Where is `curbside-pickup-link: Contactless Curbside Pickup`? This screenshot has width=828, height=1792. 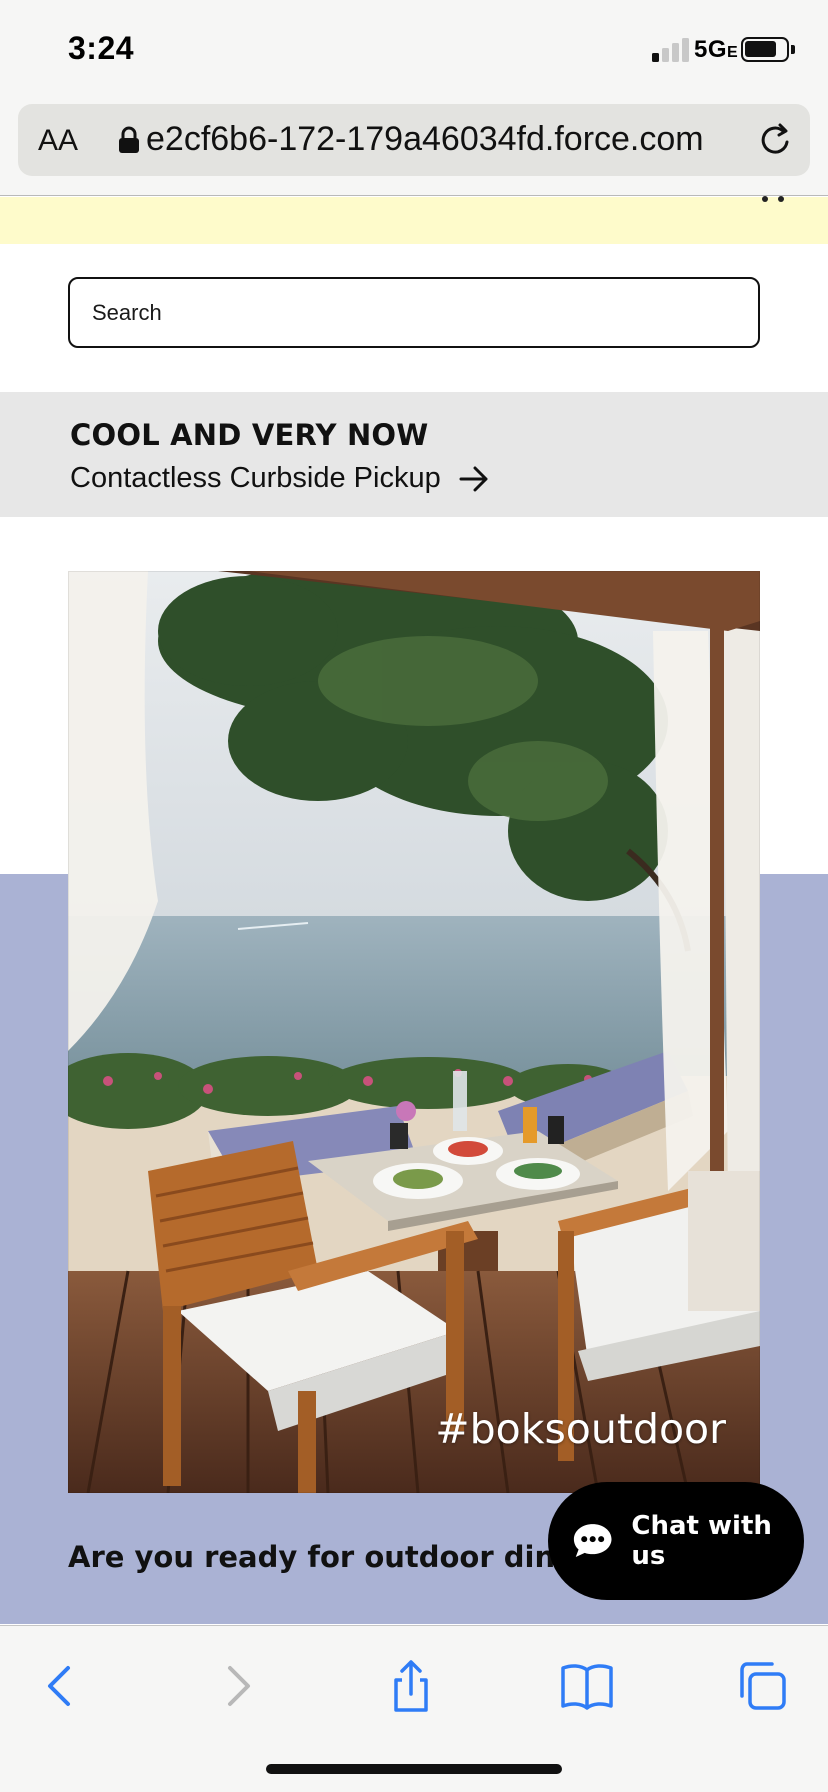
curbside-pickup-link: Contactless Curbside Pickup is located at coordinates (279, 478).